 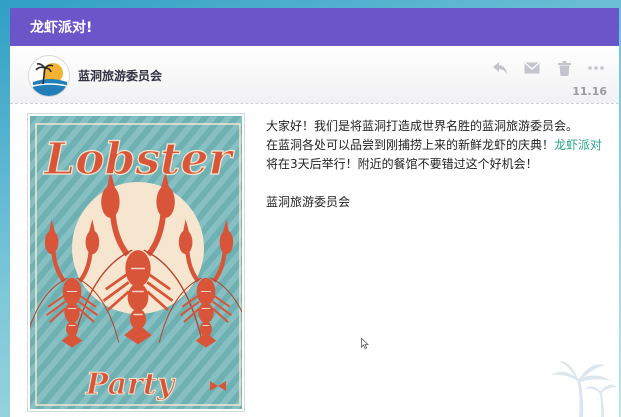 What do you see at coordinates (308, 202) in the screenshot?
I see `signature: 蓝洞旅游委员会` at bounding box center [308, 202].